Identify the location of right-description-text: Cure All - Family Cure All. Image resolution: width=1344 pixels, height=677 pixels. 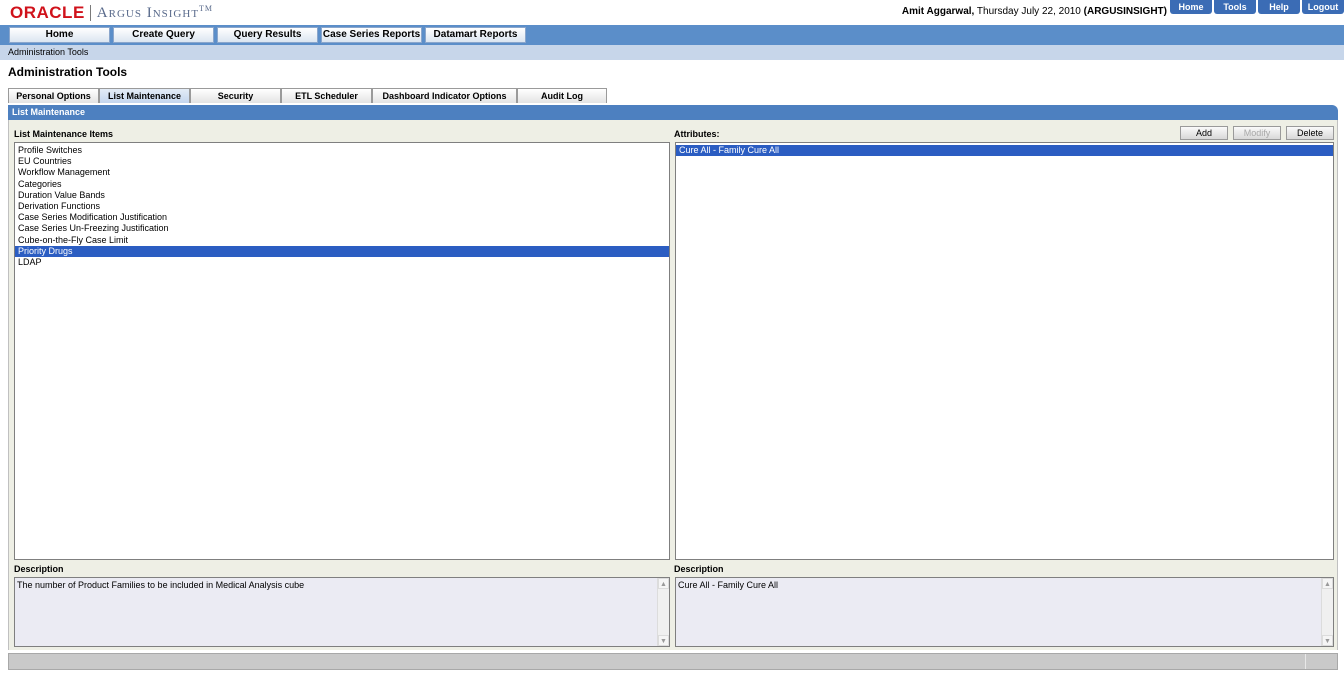
(728, 585).